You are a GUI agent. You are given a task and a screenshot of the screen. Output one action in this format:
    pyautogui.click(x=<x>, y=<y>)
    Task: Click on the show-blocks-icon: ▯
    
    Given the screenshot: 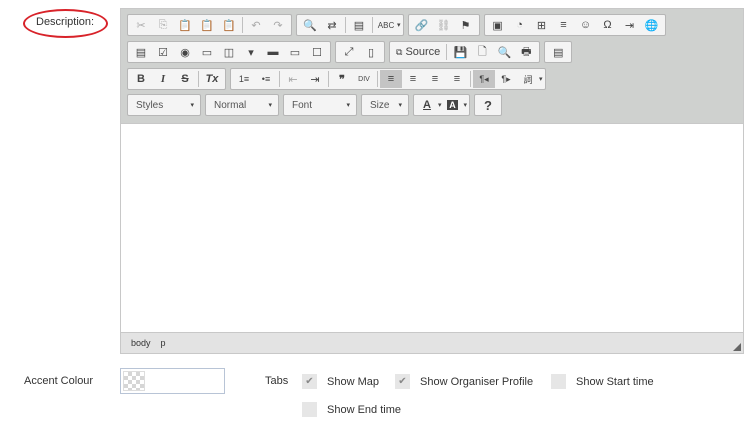 What is the action you would take?
    pyautogui.click(x=371, y=52)
    